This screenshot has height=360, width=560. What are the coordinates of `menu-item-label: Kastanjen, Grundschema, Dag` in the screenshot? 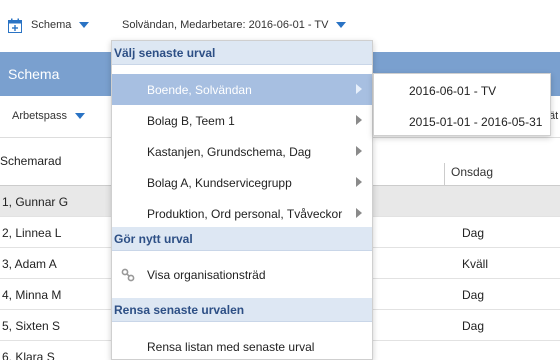 It's located at (229, 152).